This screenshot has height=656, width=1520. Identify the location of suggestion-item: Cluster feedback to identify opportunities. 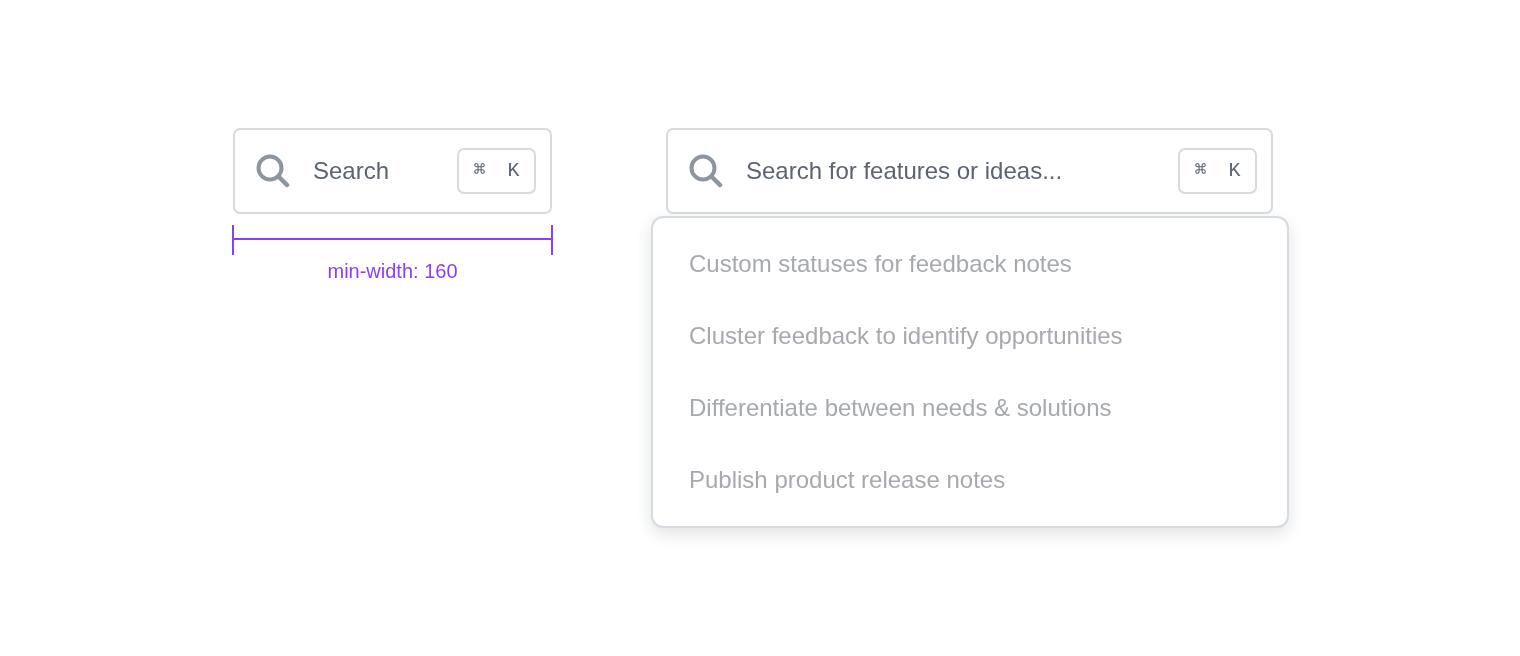
(970, 336).